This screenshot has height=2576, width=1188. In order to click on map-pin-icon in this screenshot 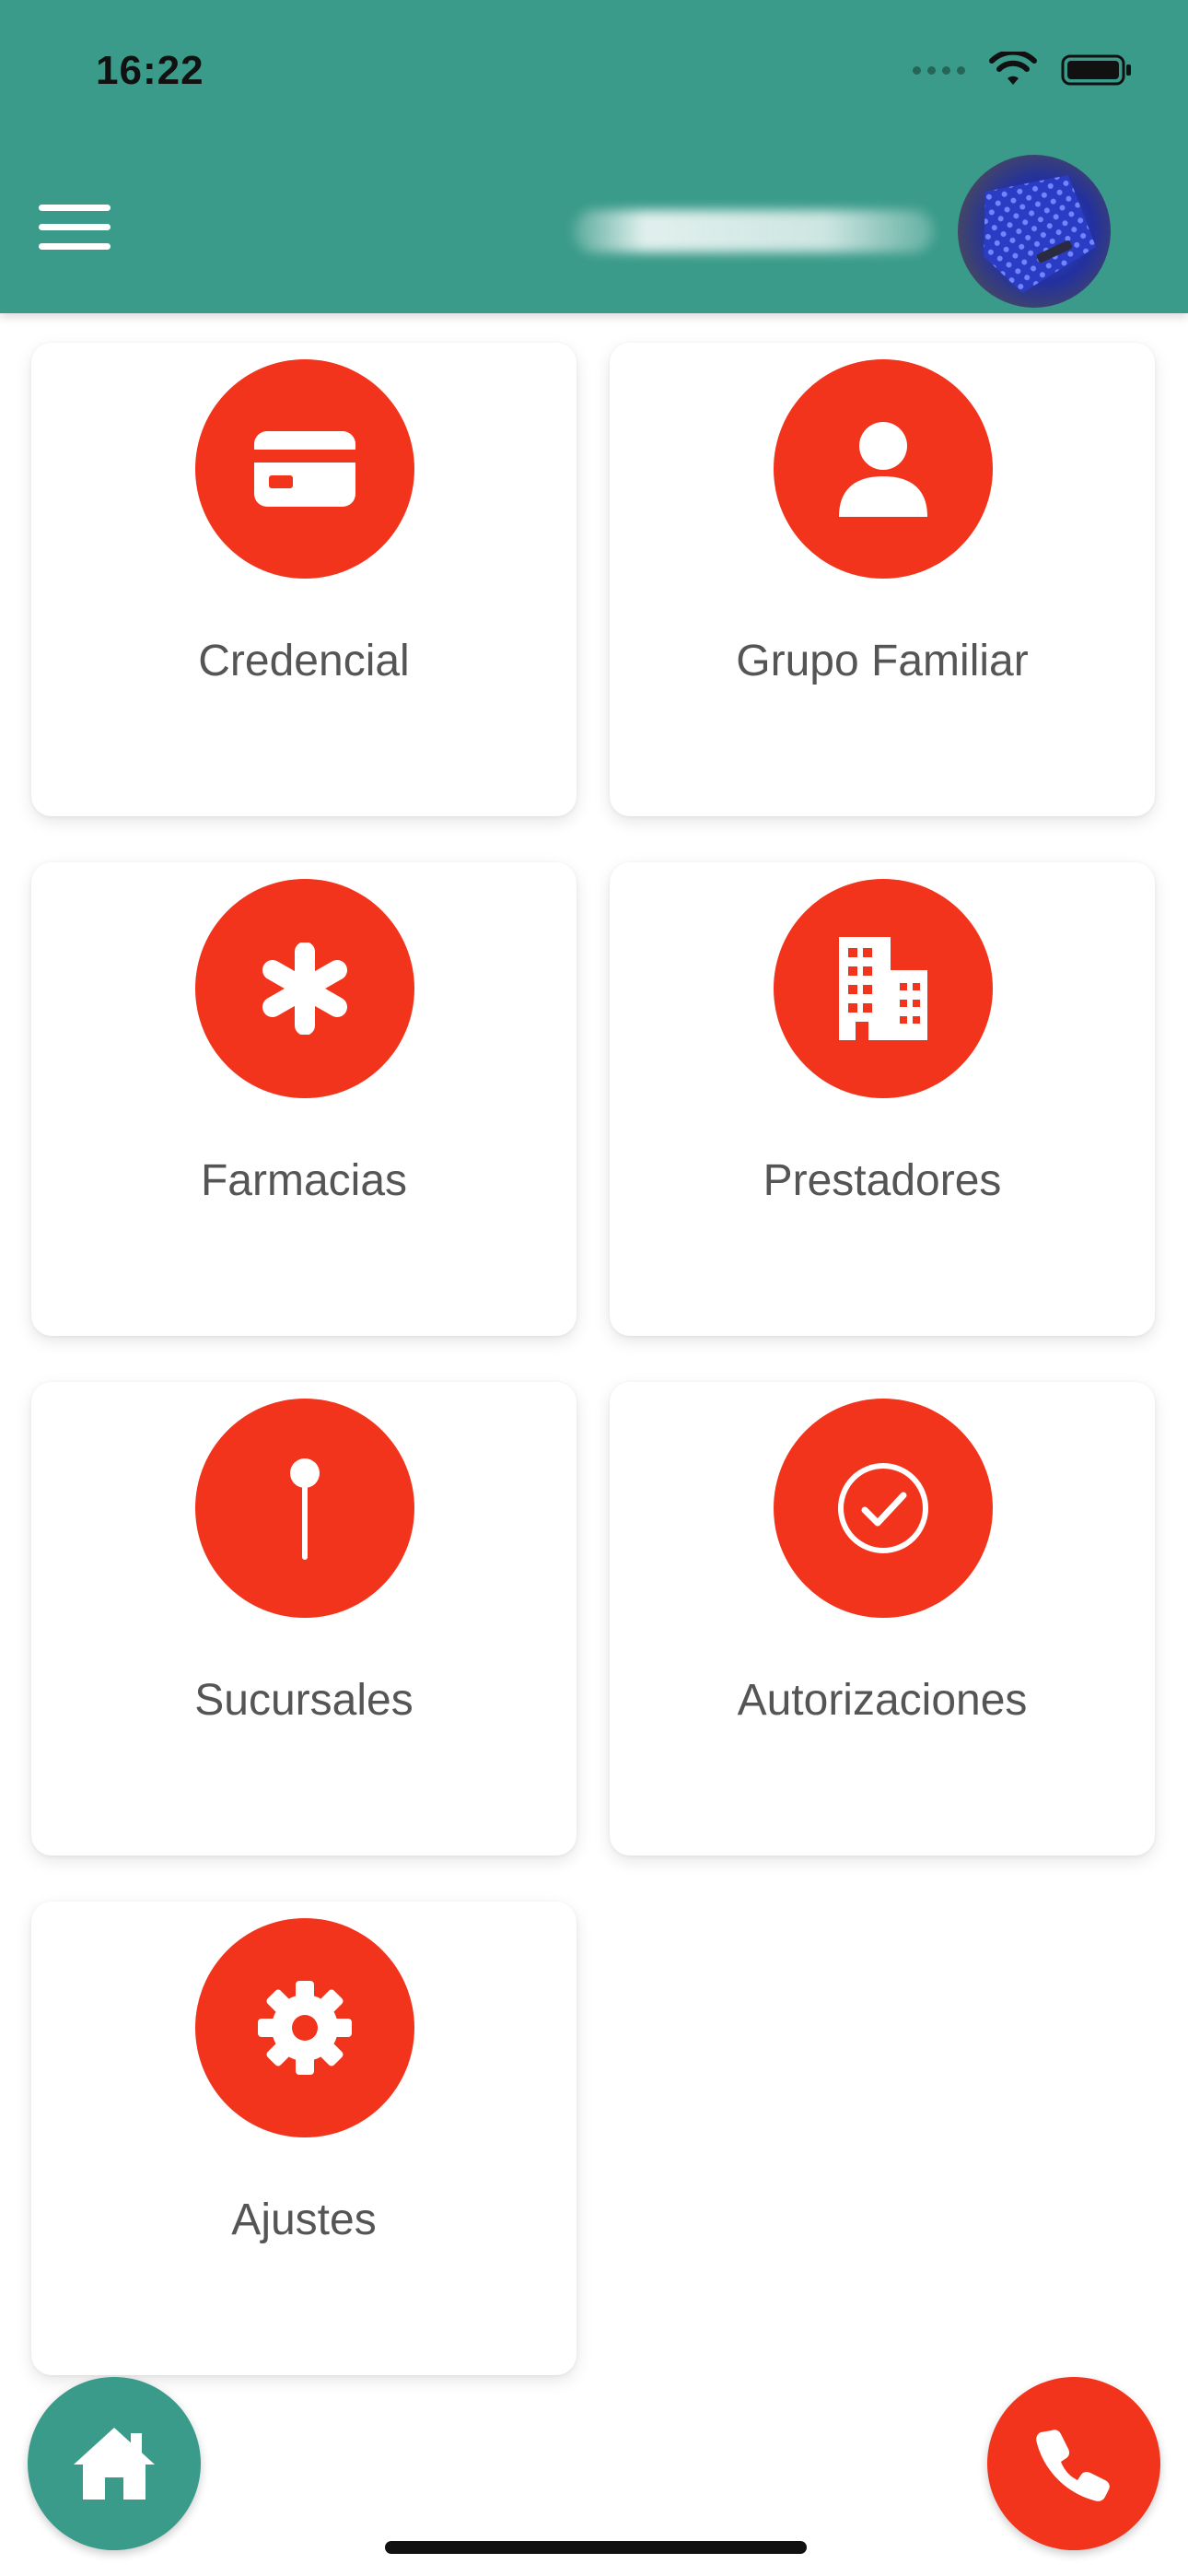, I will do `click(305, 1509)`.